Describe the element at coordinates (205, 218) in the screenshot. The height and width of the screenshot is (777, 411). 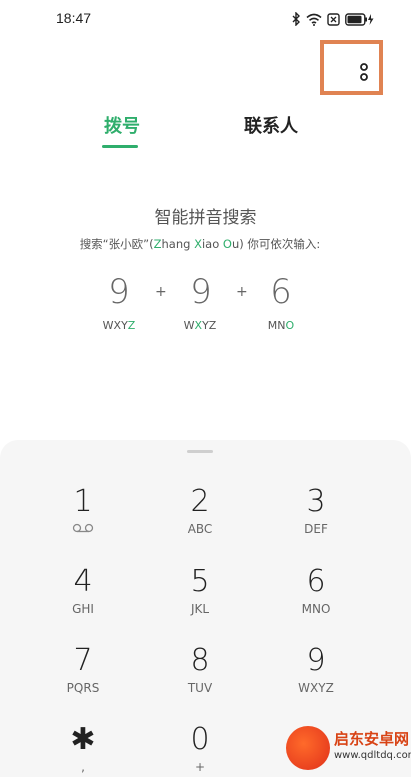
I see `pinyin-search-title: 智能拼音搜索` at that location.